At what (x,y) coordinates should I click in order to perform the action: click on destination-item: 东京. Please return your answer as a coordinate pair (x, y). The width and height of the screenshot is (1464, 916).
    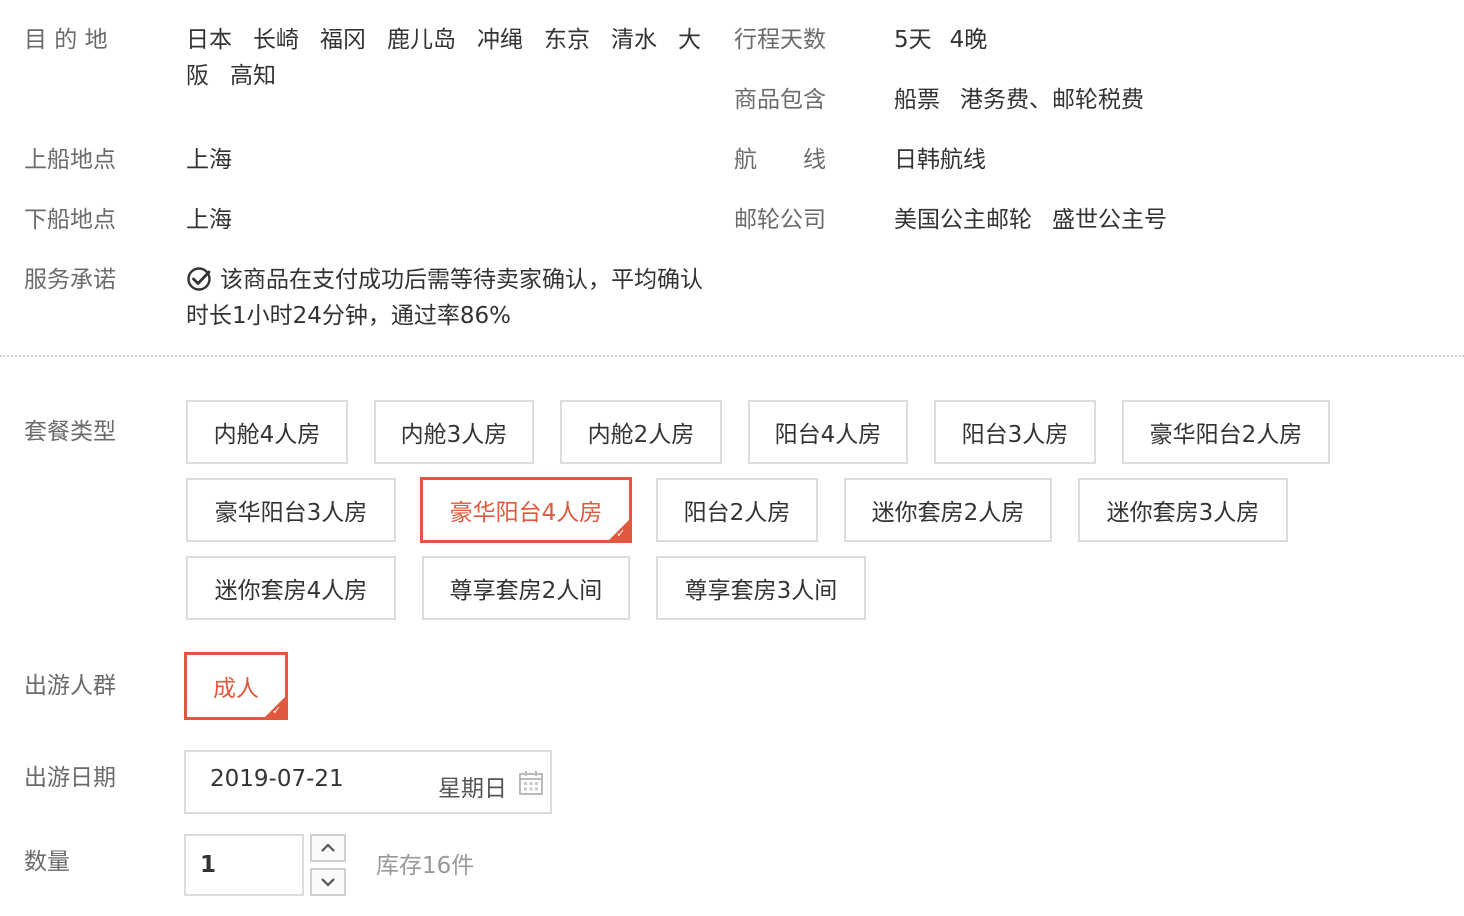
    Looking at the image, I should click on (567, 40).